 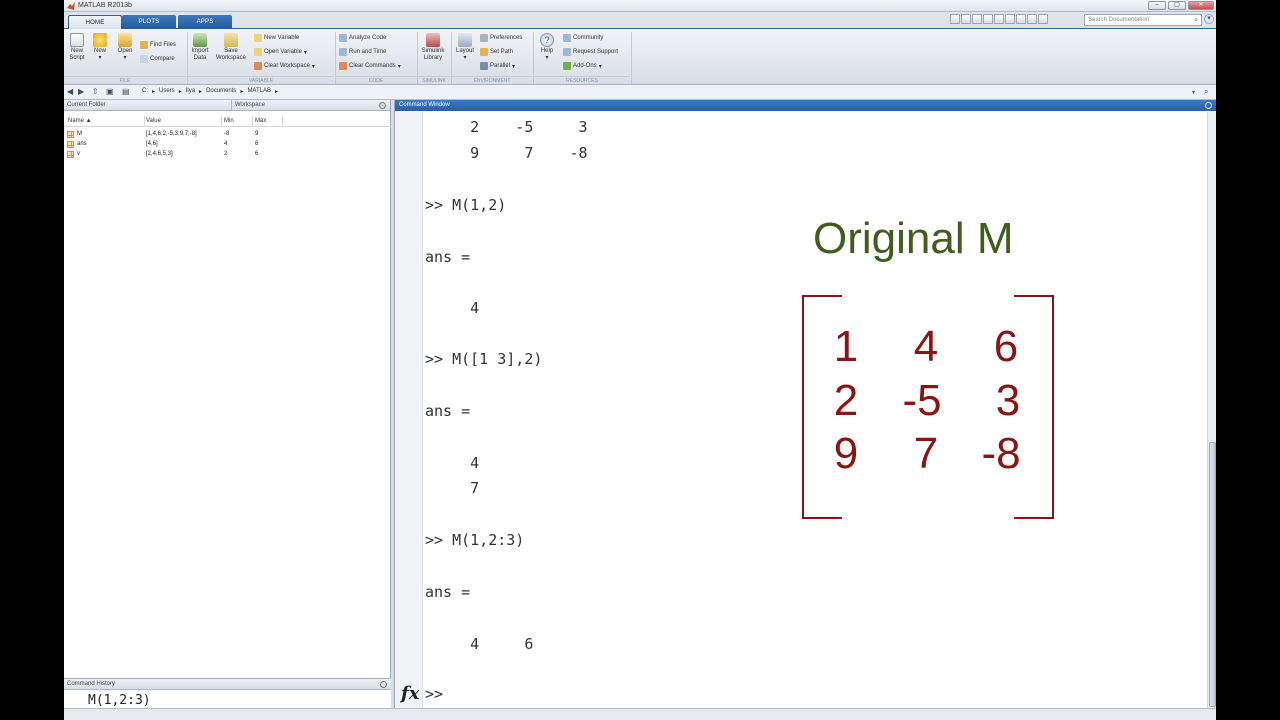 What do you see at coordinates (434, 694) in the screenshot?
I see `command-prompt: >>` at bounding box center [434, 694].